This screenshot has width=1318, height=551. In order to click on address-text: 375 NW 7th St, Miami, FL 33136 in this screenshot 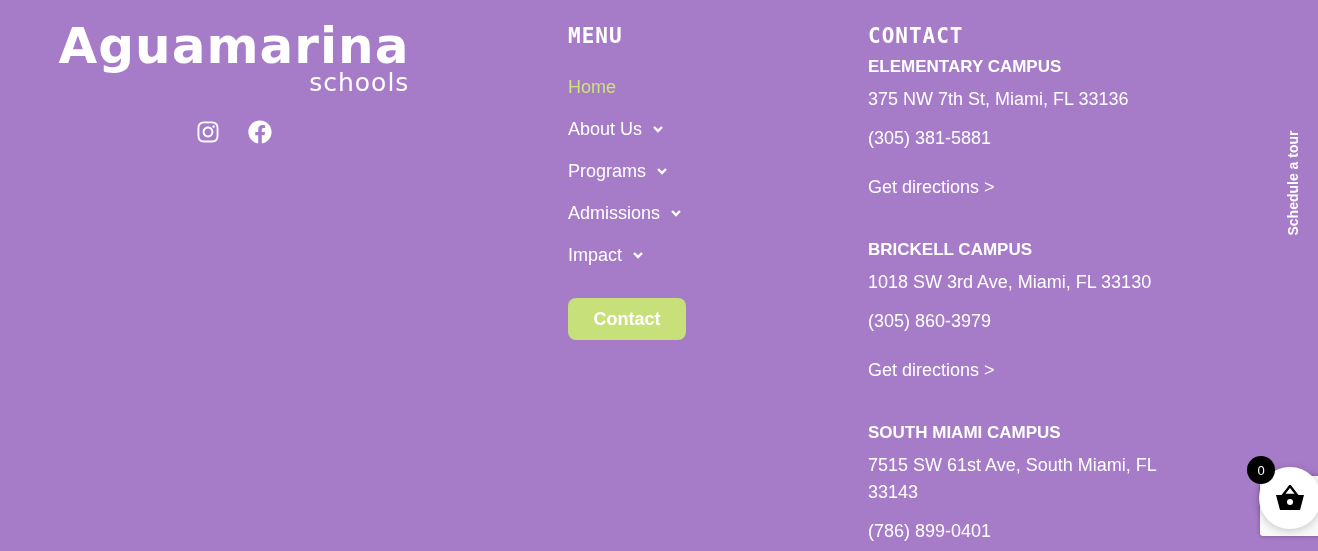, I will do `click(998, 99)`.